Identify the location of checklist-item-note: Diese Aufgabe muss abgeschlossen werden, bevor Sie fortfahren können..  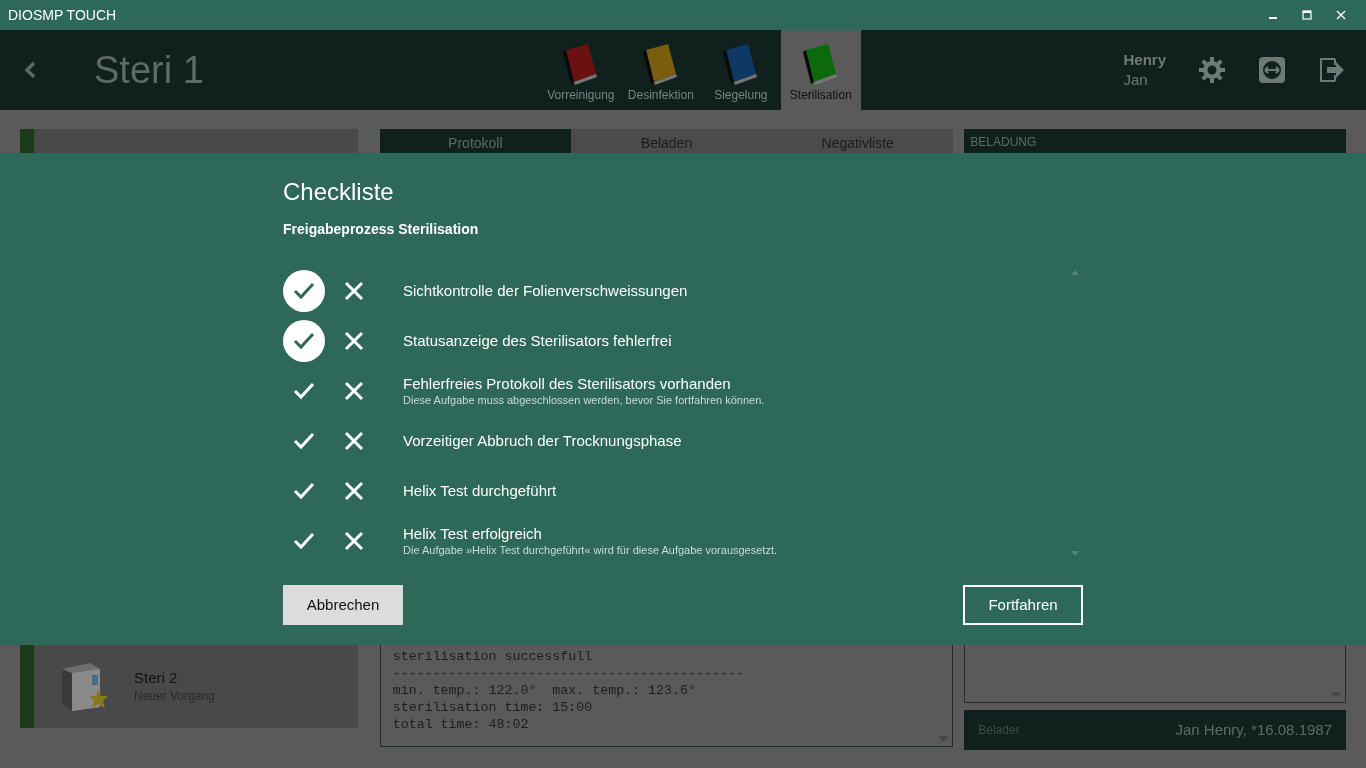
(584, 400).